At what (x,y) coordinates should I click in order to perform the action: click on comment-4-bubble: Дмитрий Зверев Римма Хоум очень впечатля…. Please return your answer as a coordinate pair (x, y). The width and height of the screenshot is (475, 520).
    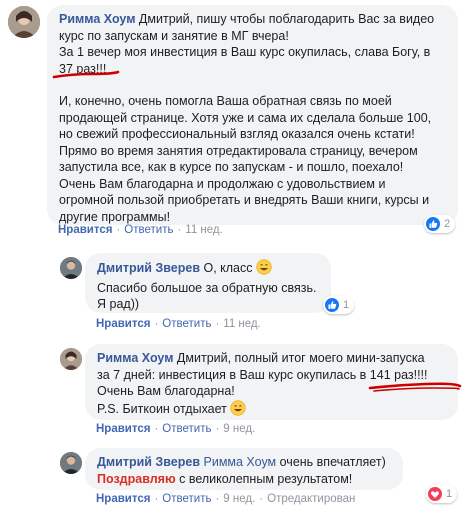
    Looking at the image, I should click on (244, 469).